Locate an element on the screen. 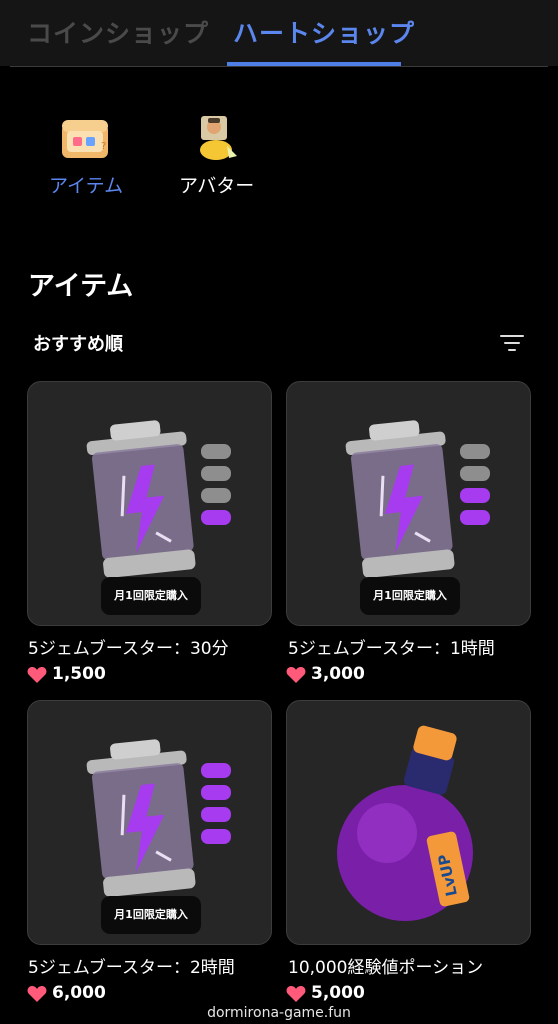 The width and height of the screenshot is (558, 1024). product-card-booster-30m: 月1回限定購入 is located at coordinates (149, 503).